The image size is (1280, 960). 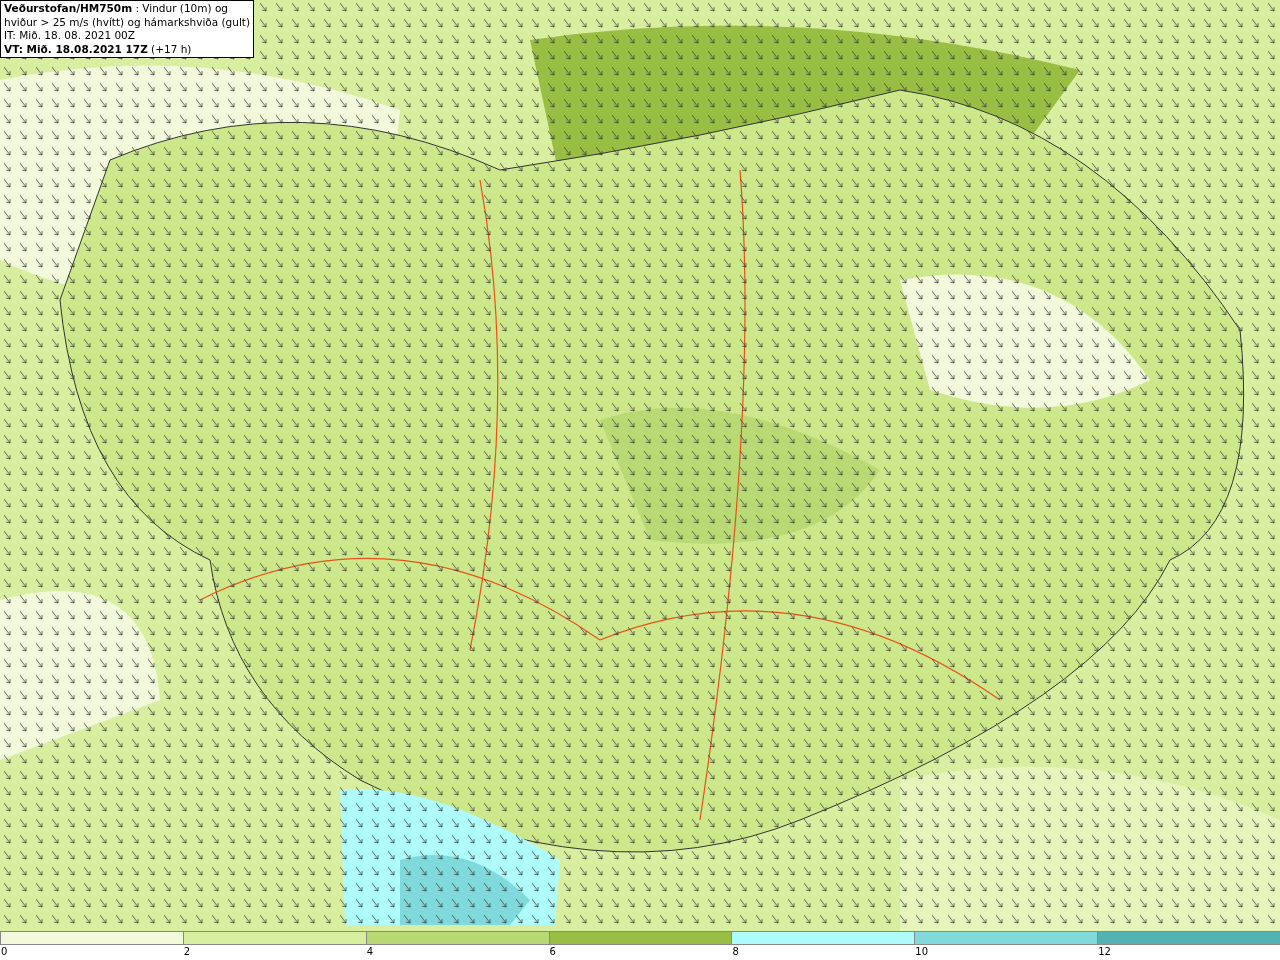 I want to click on legend-label: 12, so click(x=1104, y=952).